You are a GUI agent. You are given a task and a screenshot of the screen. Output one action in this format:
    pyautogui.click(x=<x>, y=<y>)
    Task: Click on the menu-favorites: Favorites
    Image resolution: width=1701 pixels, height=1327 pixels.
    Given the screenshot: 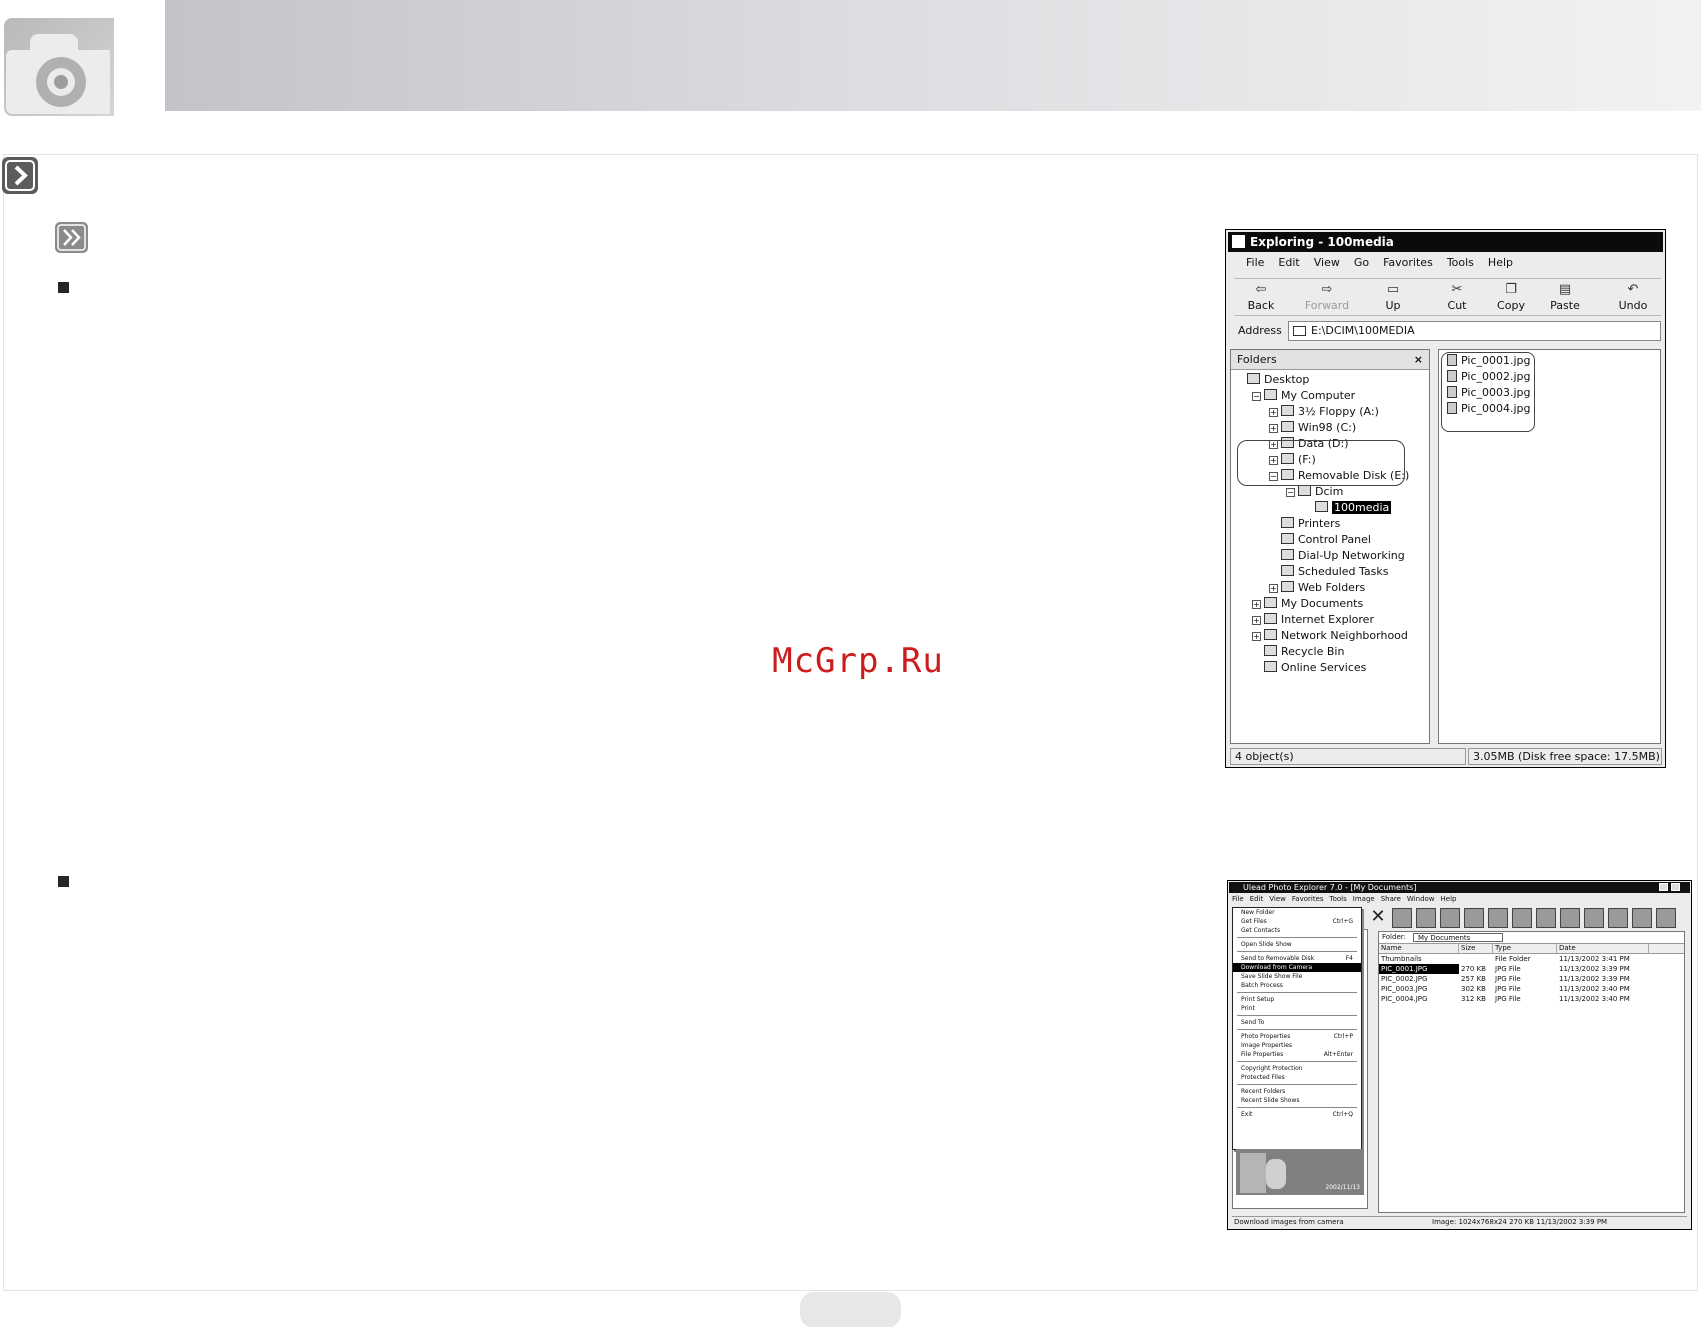 What is the action you would take?
    pyautogui.click(x=1408, y=264)
    